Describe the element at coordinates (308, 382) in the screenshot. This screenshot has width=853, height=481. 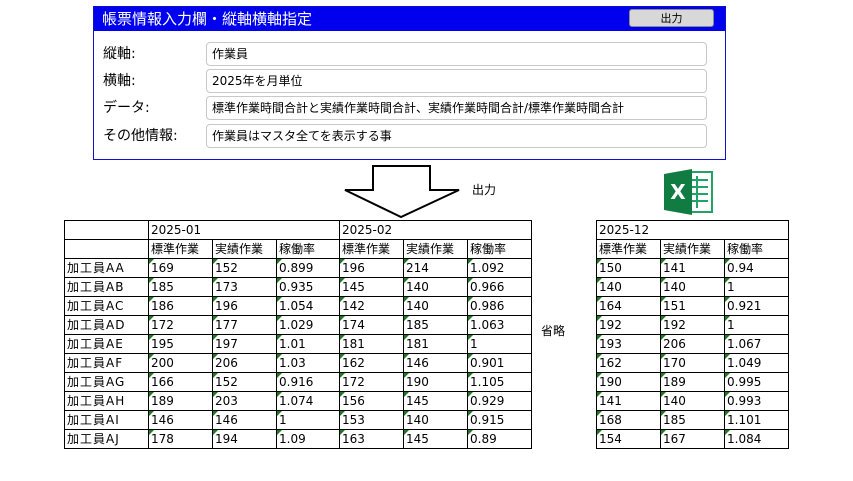
I see `data-cell: 0.916` at that location.